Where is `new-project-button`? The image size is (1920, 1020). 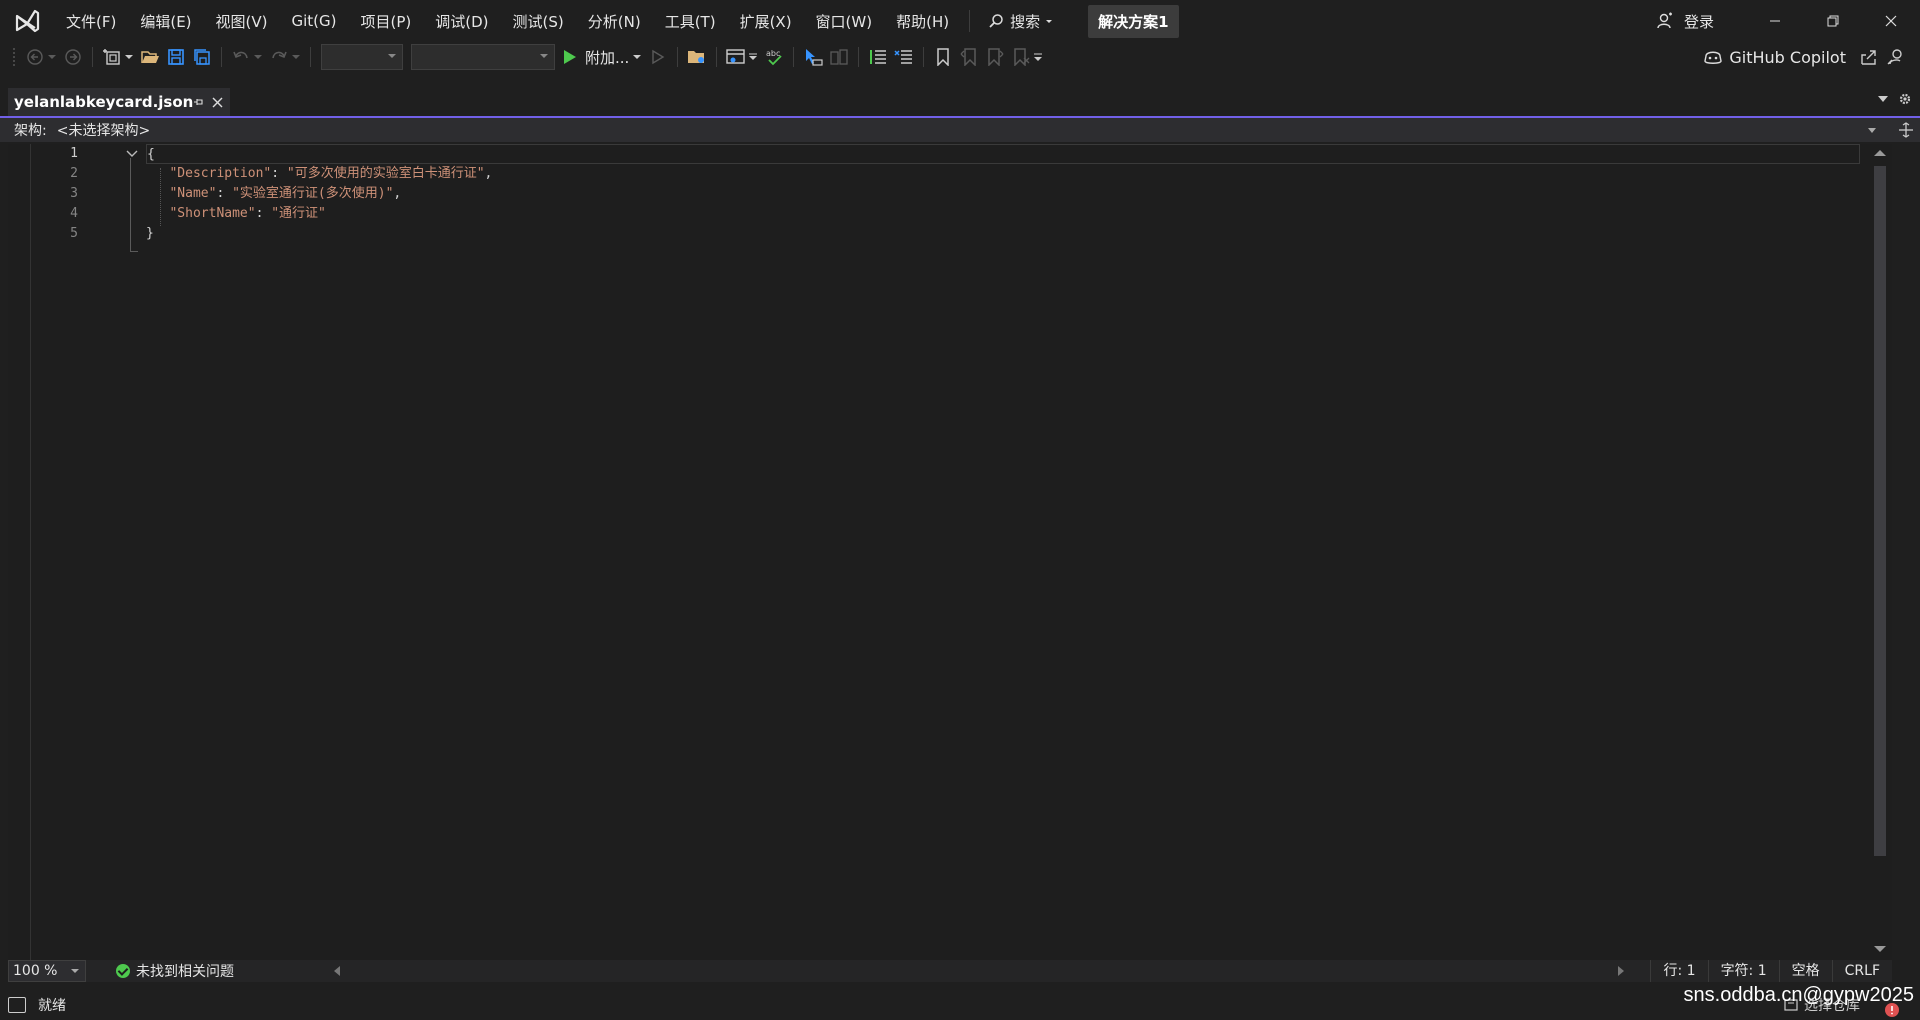 new-project-button is located at coordinates (112, 57).